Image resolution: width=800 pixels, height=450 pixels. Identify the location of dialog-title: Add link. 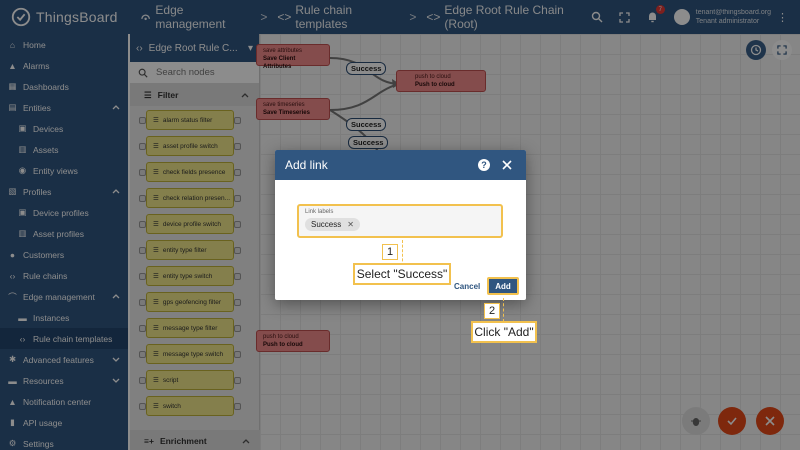
(306, 165).